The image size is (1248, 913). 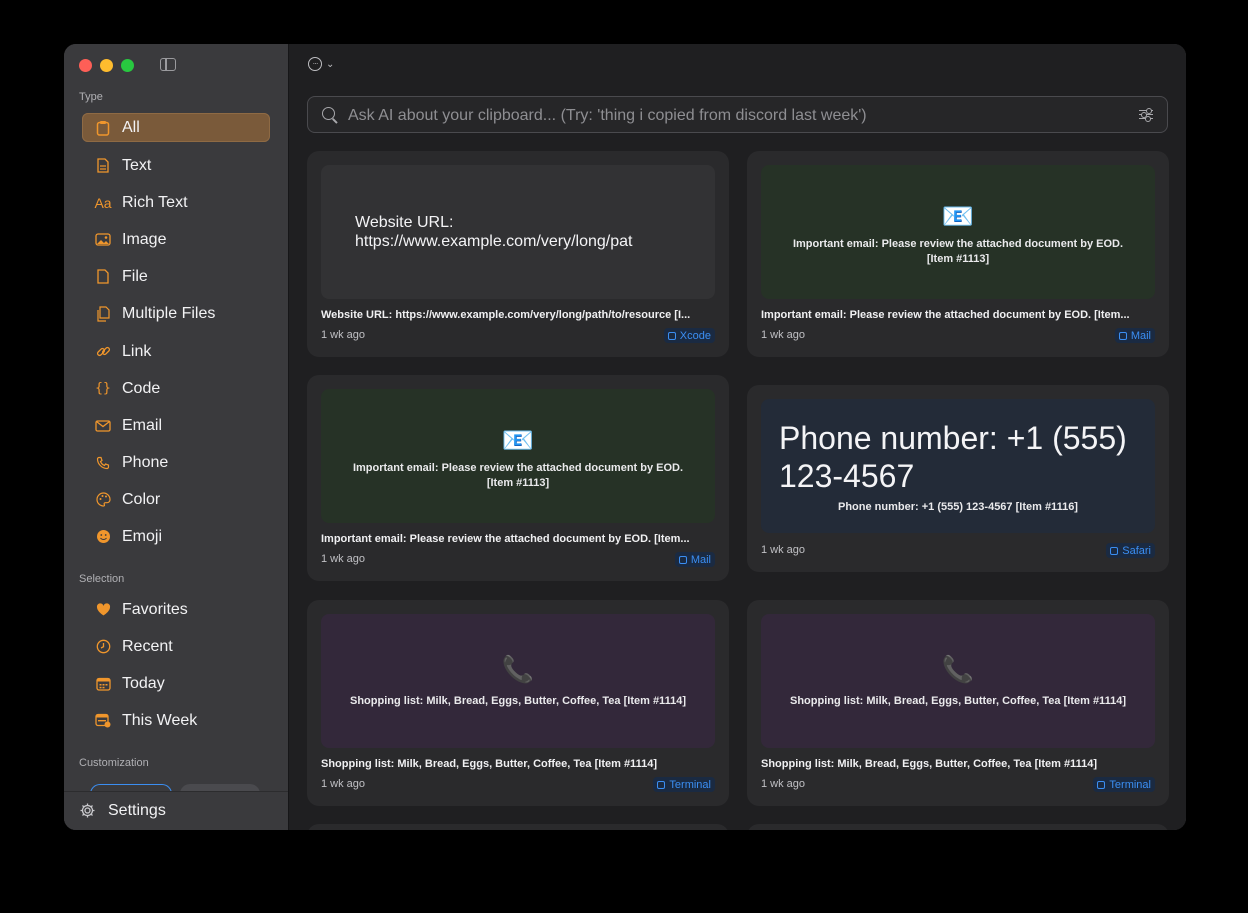 What do you see at coordinates (689, 335) in the screenshot?
I see `app-badge: Xcode` at bounding box center [689, 335].